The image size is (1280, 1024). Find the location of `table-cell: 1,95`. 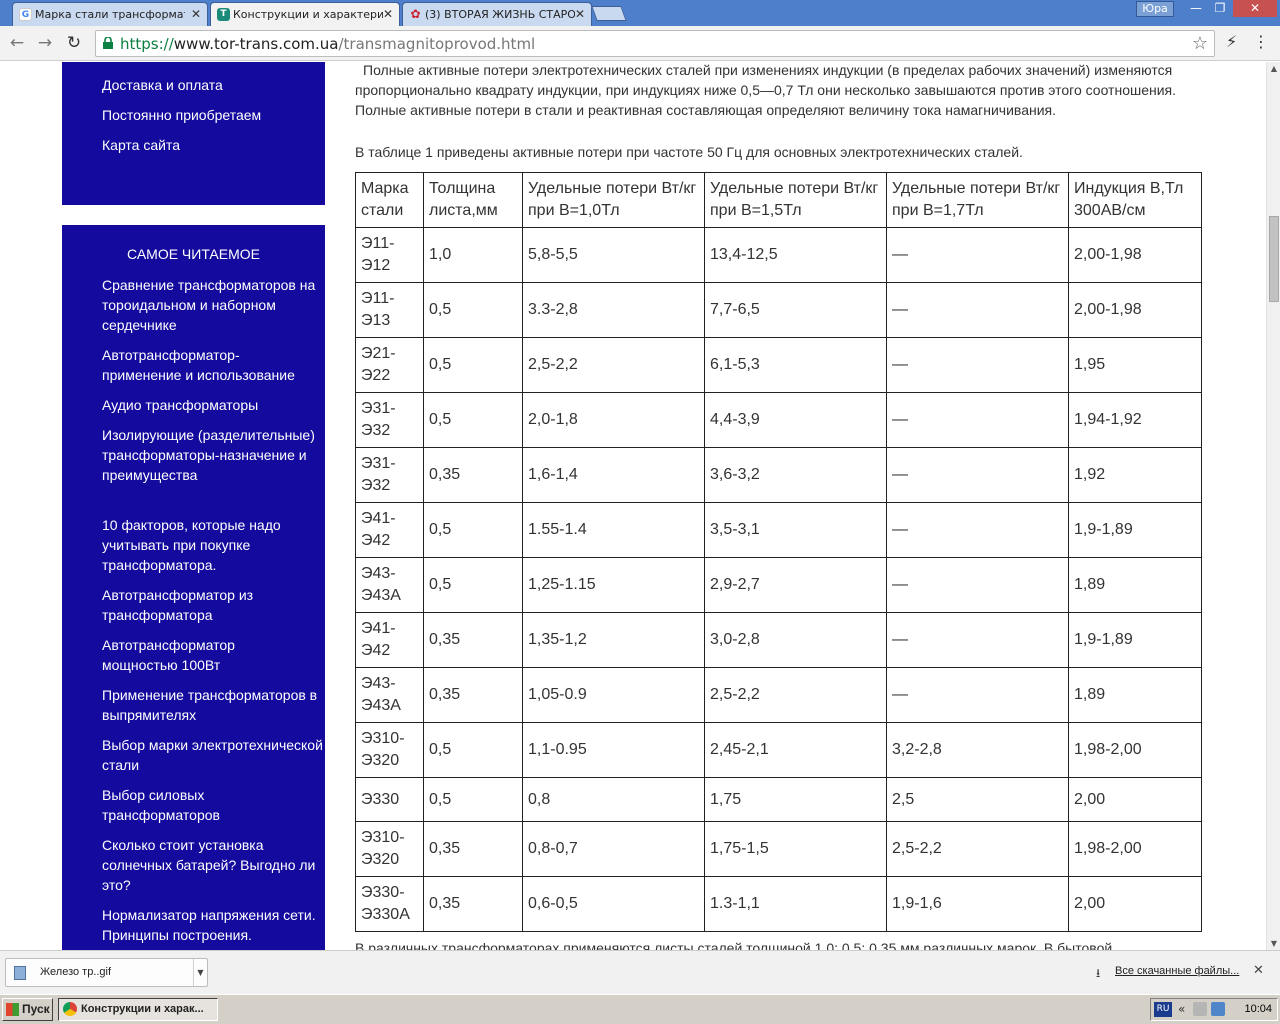

table-cell: 1,95 is located at coordinates (1135, 365).